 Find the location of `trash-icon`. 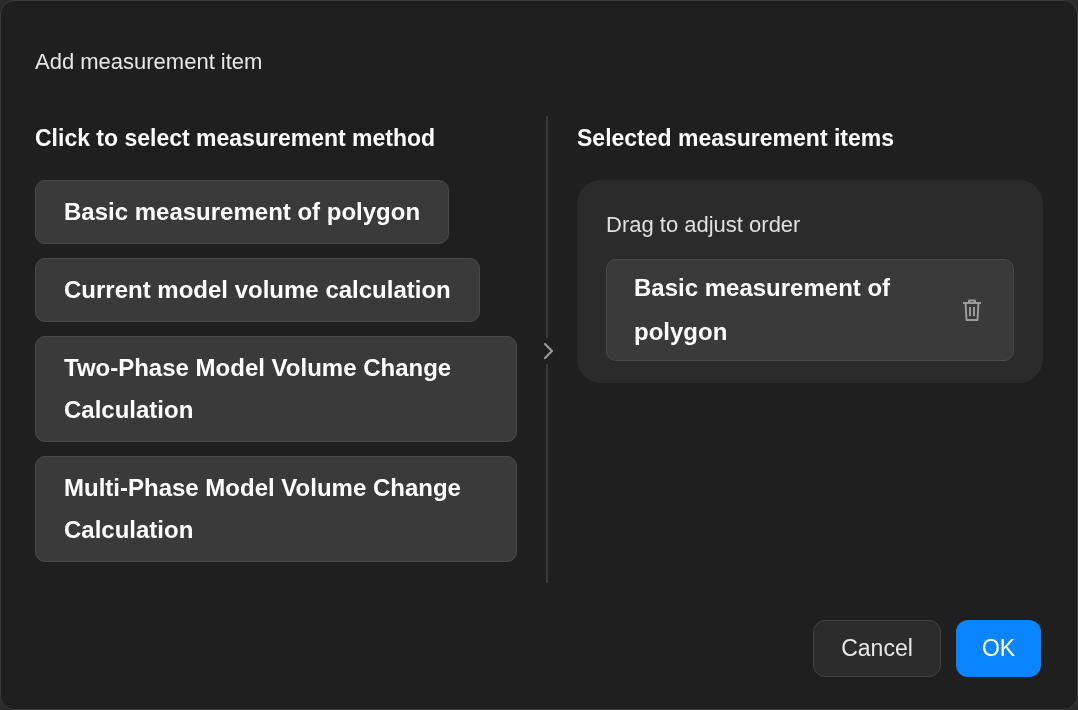

trash-icon is located at coordinates (972, 309).